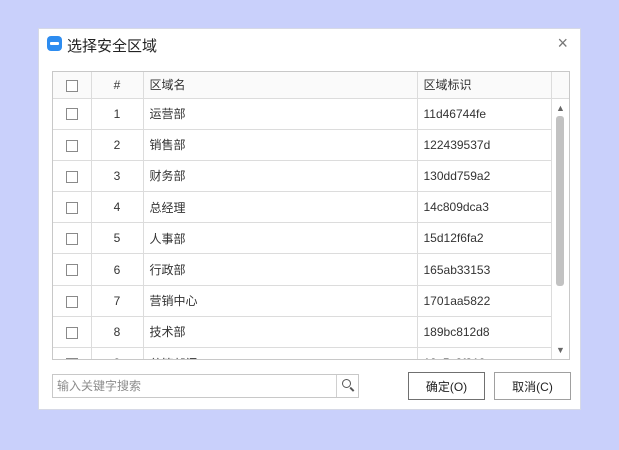  What do you see at coordinates (485, 114) in the screenshot?
I see `zone-id: 11d46744fe` at bounding box center [485, 114].